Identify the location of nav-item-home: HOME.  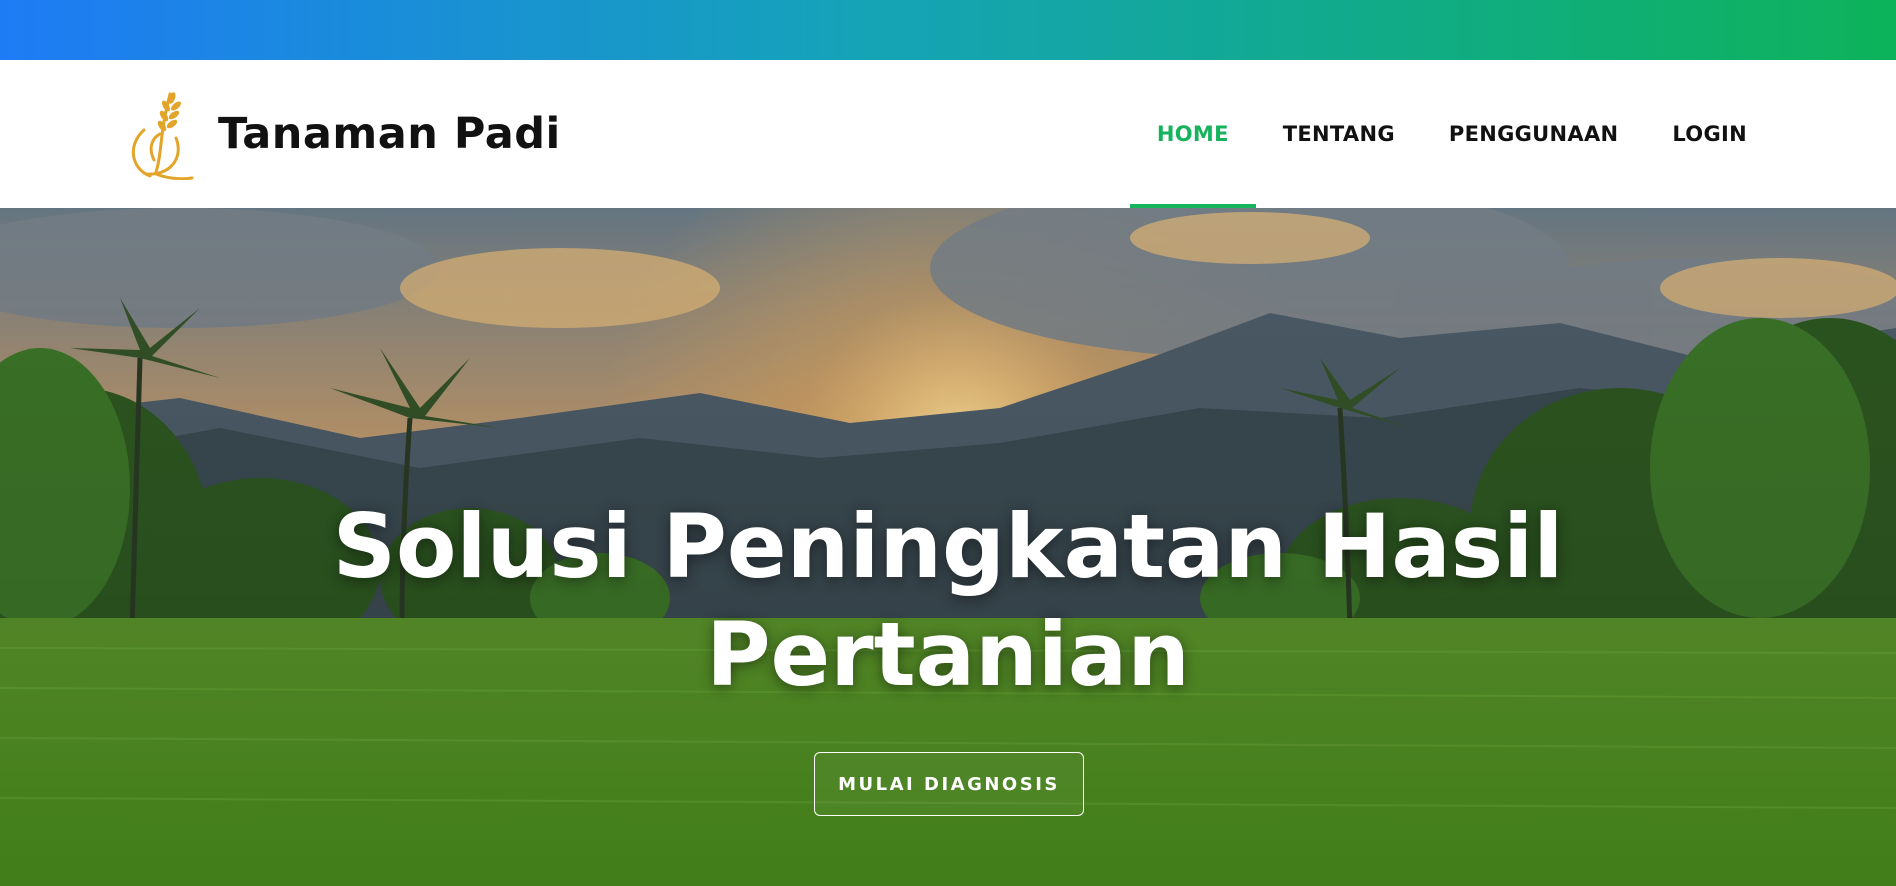
(1192, 134).